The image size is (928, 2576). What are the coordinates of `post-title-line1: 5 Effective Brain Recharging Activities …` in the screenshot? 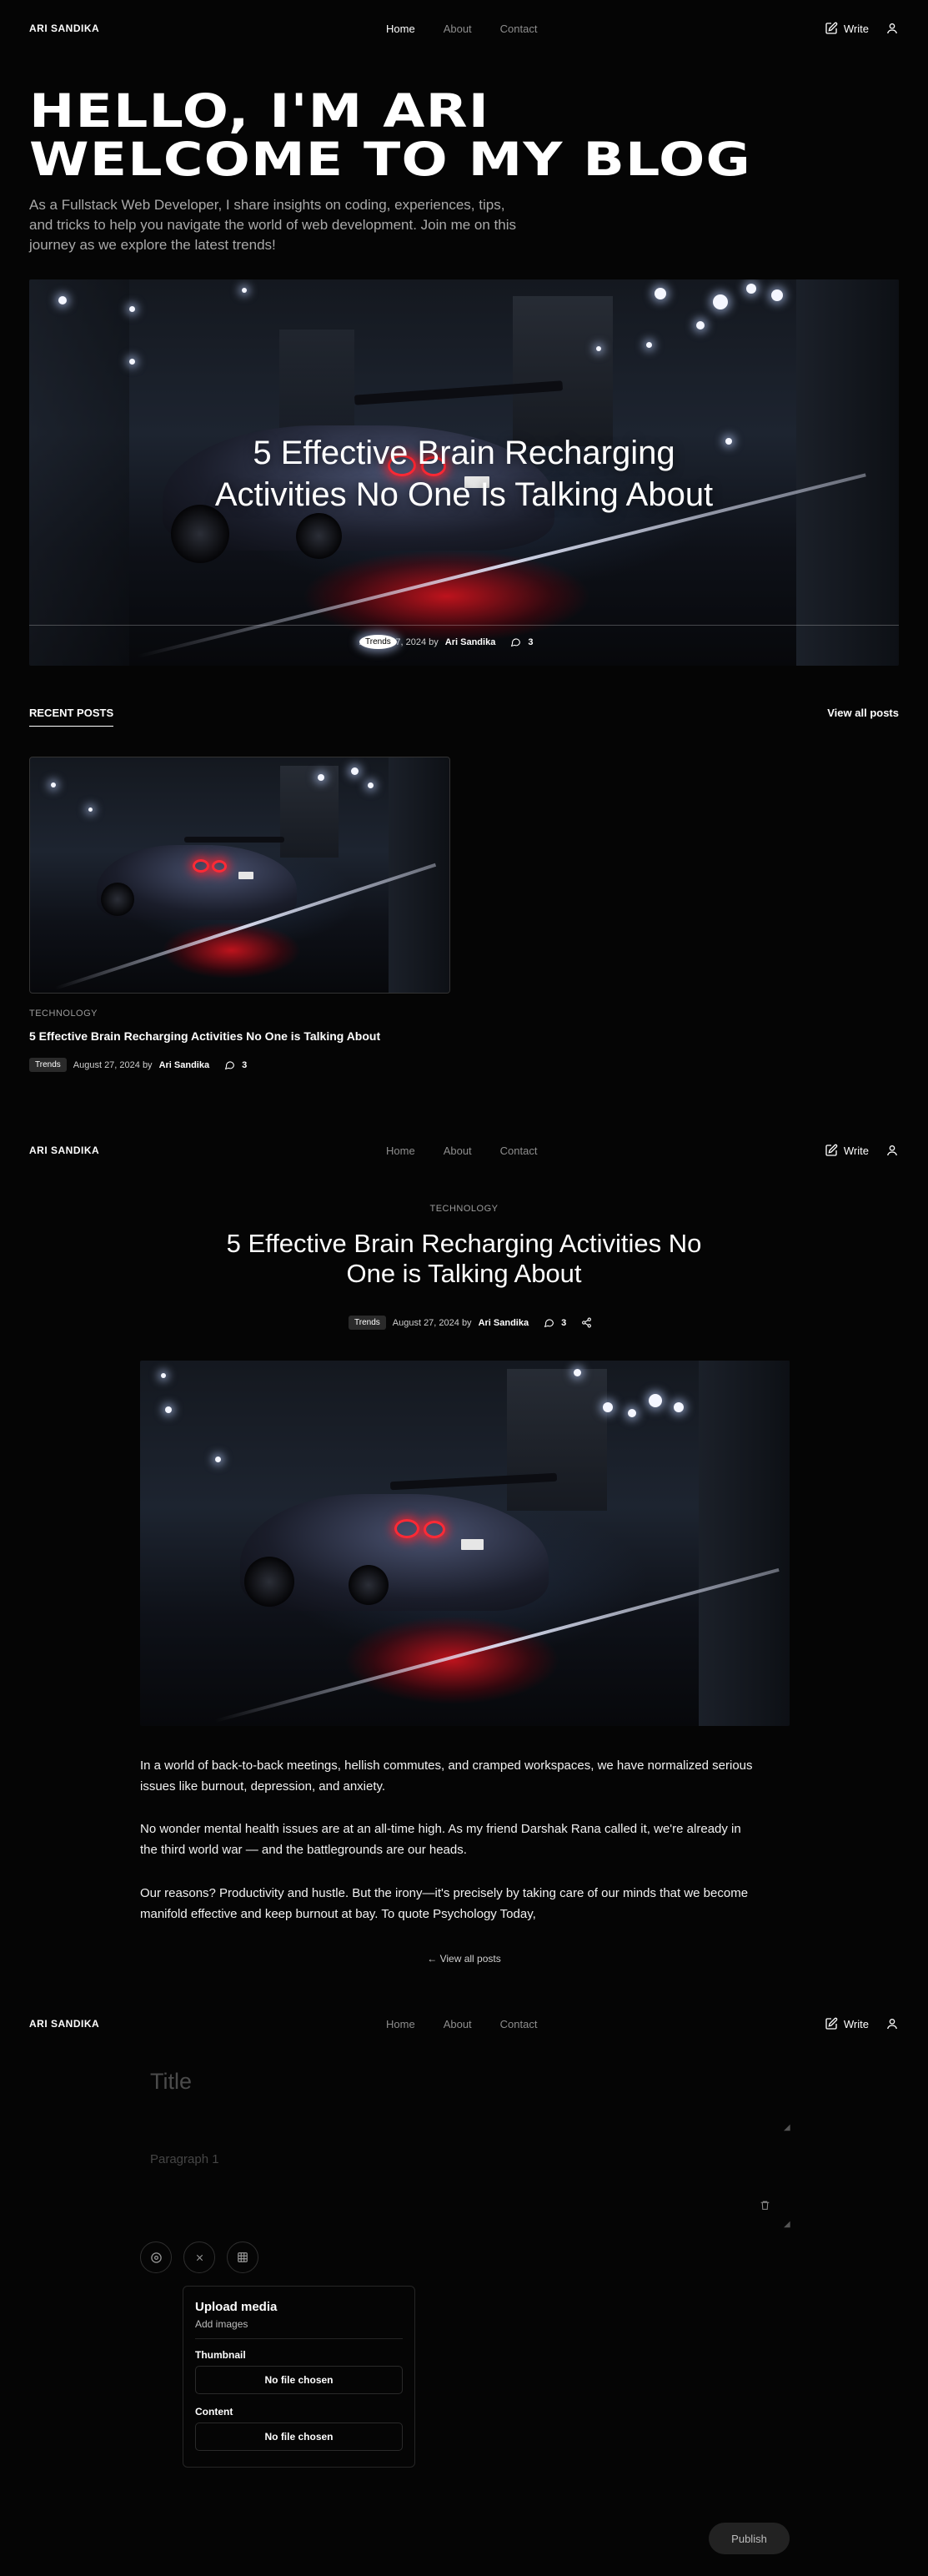 It's located at (464, 1243).